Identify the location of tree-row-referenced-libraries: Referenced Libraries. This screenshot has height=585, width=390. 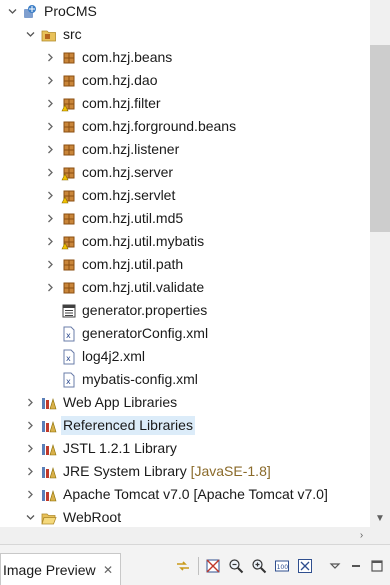
(185, 425).